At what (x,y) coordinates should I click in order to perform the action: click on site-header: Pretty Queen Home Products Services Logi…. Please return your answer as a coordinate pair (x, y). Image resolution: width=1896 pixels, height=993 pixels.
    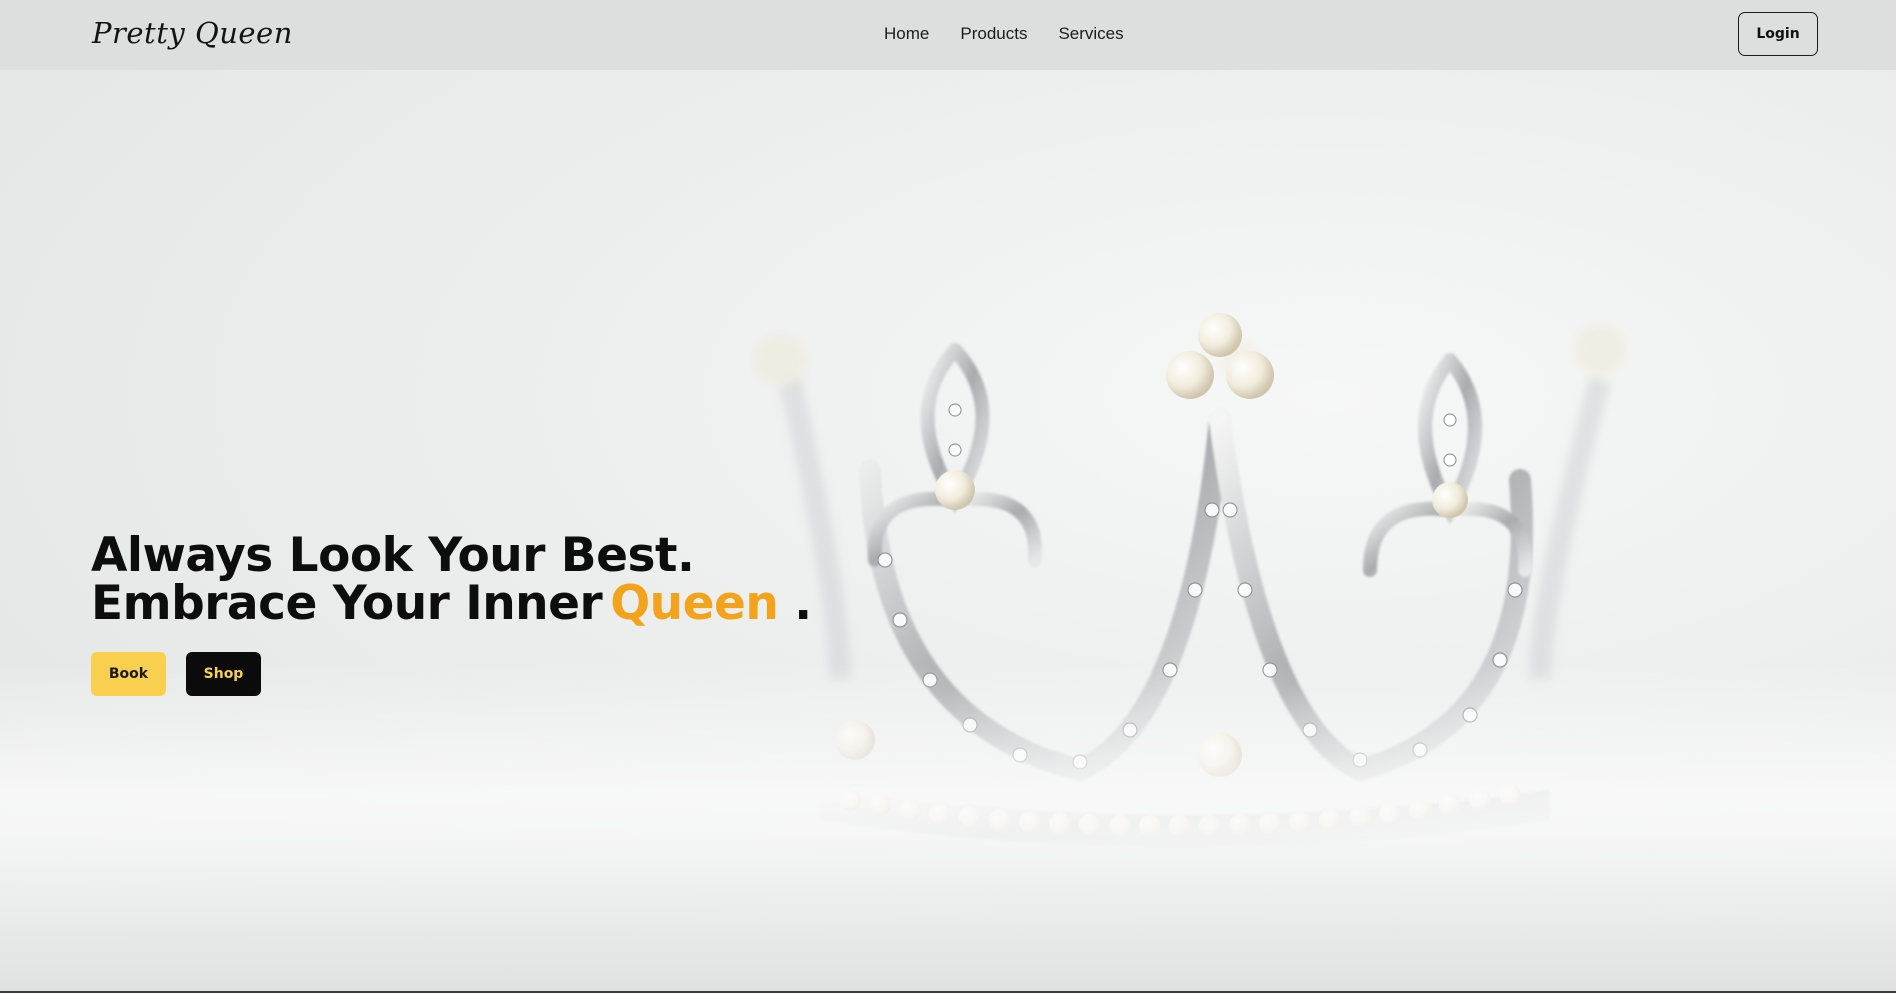
    Looking at the image, I should click on (948, 35).